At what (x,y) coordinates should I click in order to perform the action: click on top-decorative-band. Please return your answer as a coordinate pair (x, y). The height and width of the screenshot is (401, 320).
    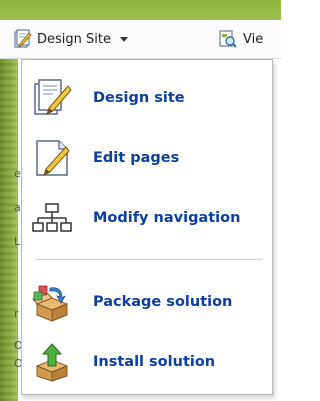
    Looking at the image, I should click on (140, 10).